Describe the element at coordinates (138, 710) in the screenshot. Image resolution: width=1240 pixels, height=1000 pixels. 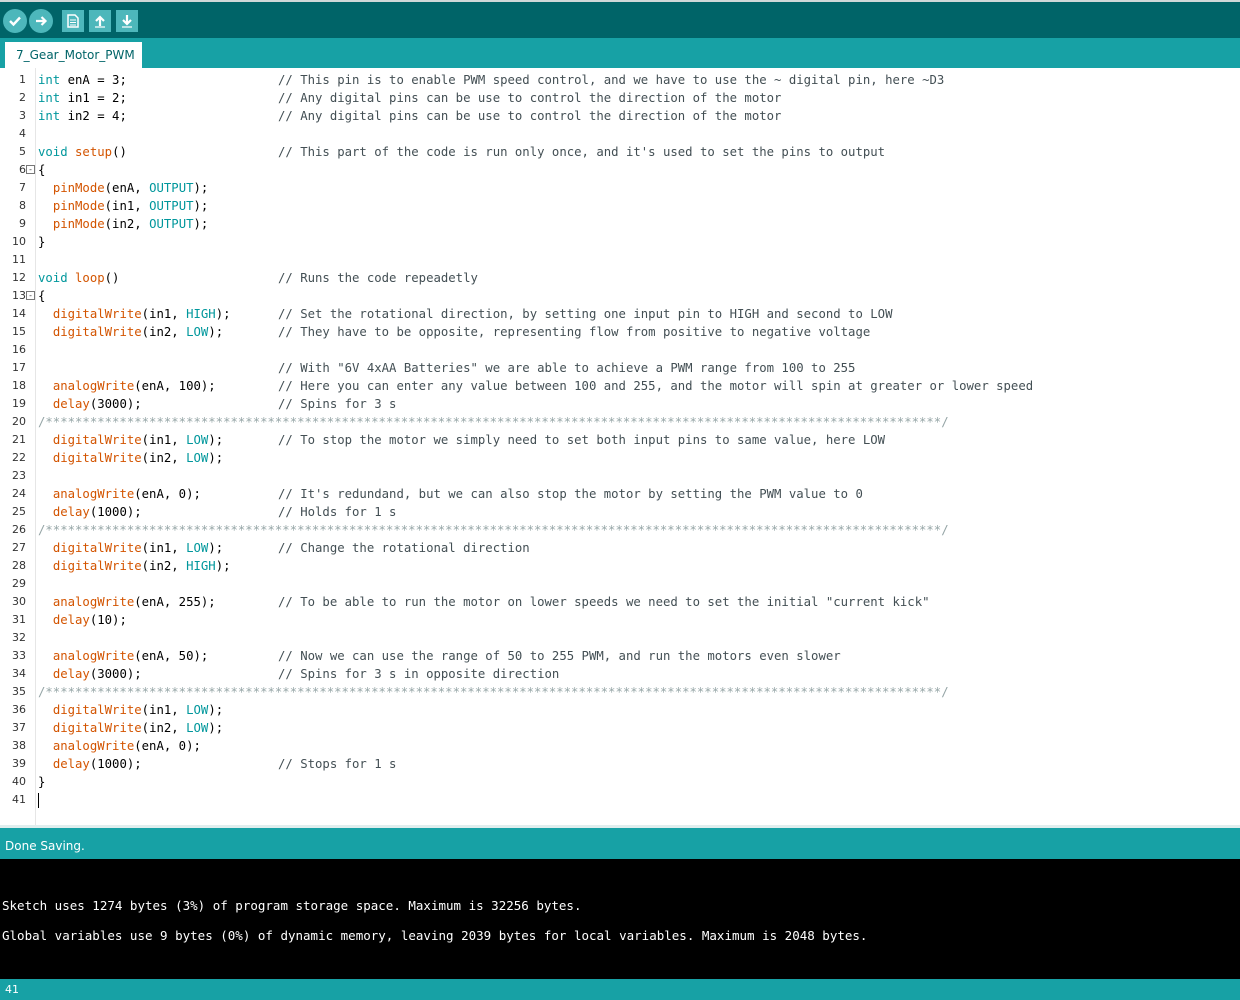
I see `code-text: digitalWrite(in1, LOW);` at that location.